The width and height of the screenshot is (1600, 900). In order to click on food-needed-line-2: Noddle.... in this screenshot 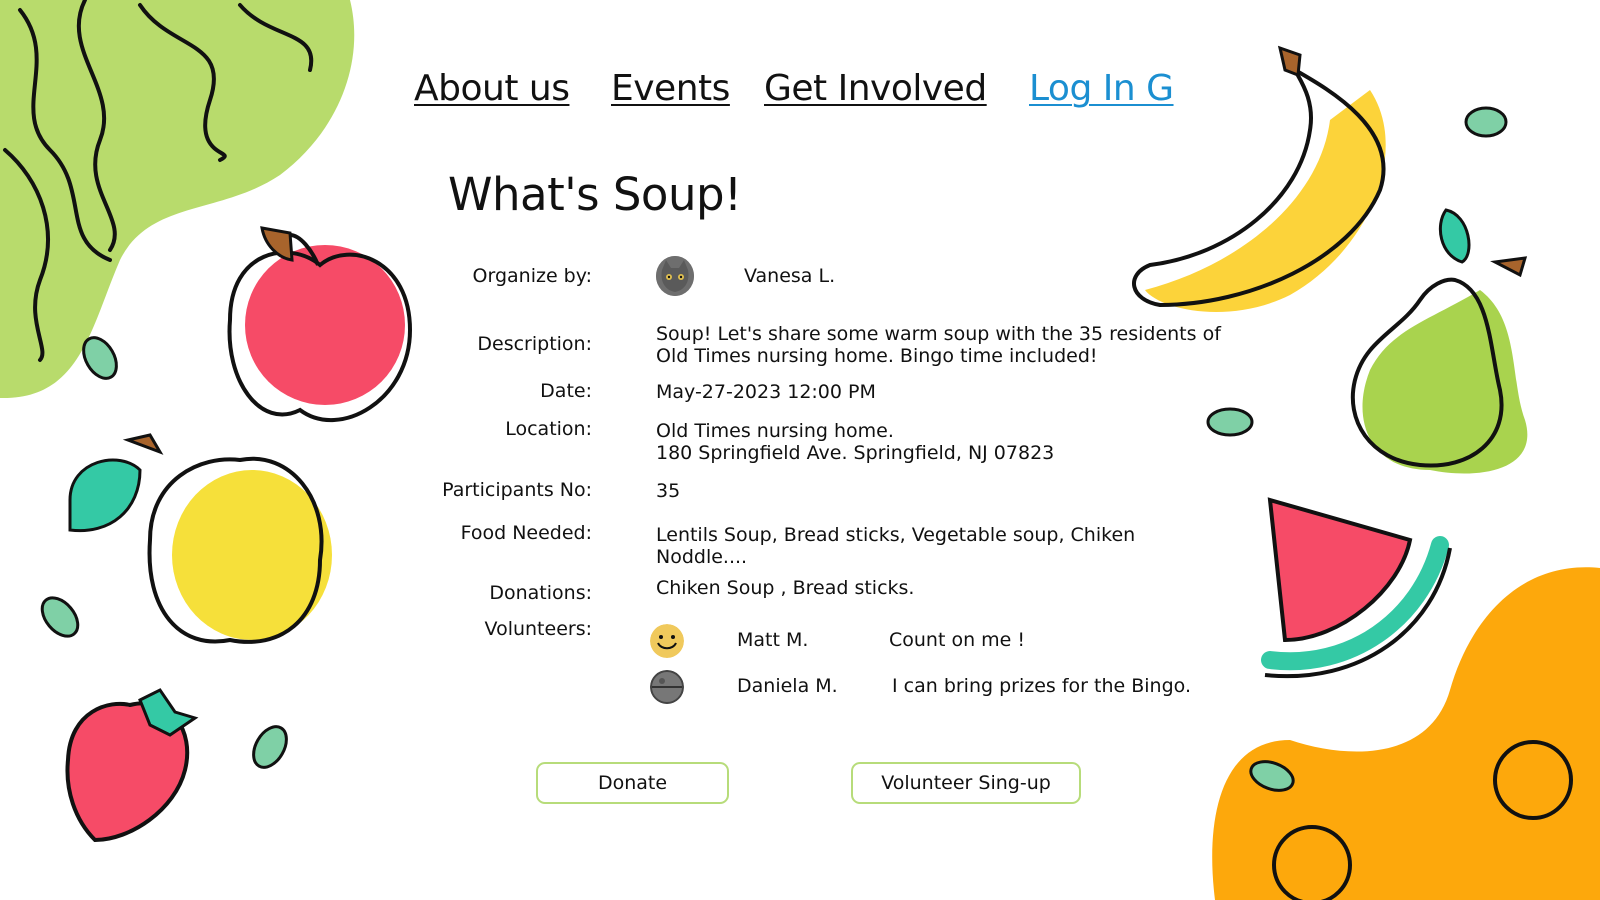, I will do `click(702, 557)`.